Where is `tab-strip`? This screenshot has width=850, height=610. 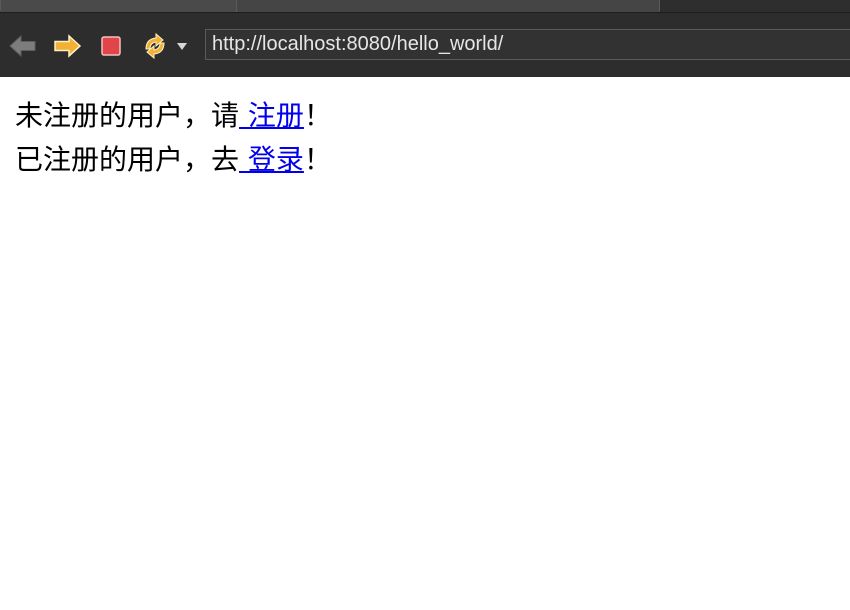 tab-strip is located at coordinates (425, 6).